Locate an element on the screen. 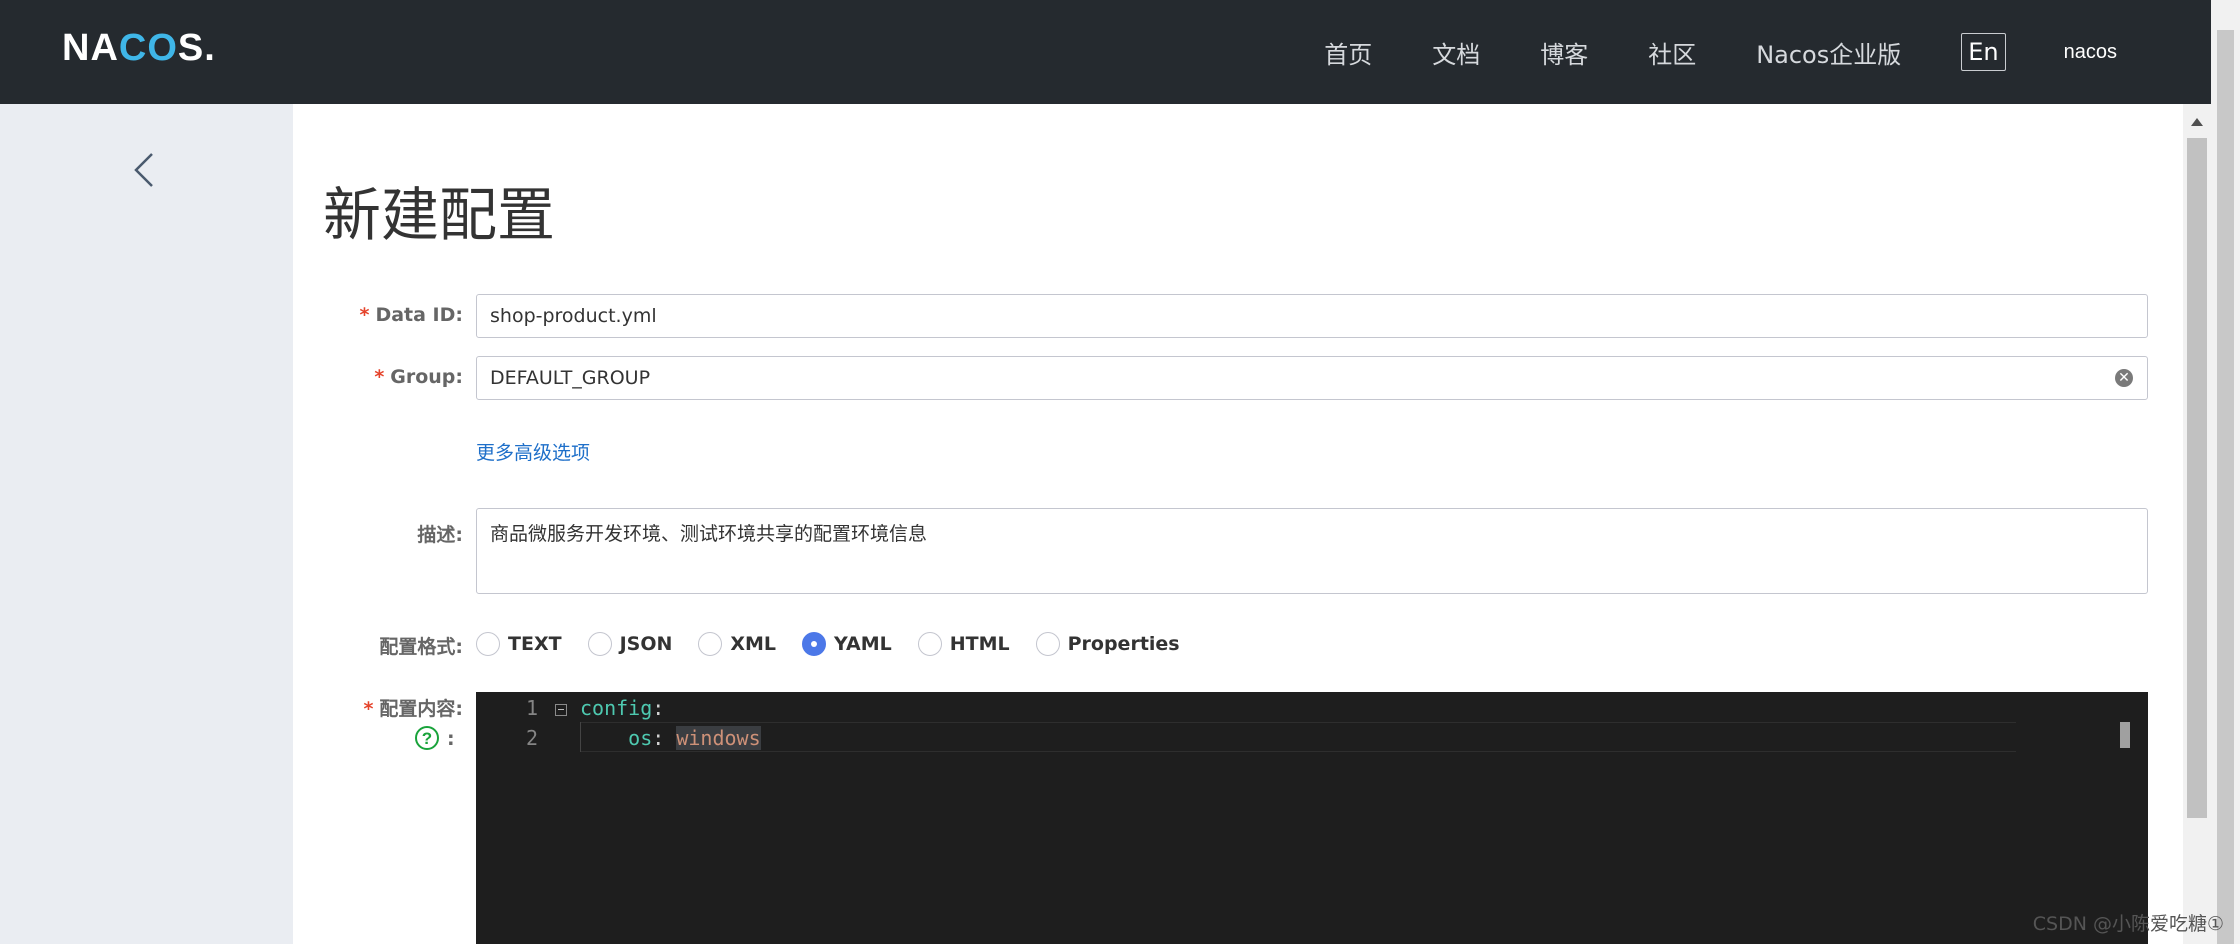 The height and width of the screenshot is (944, 2240). group-input-value: DEFAULT_GROUP is located at coordinates (570, 378).